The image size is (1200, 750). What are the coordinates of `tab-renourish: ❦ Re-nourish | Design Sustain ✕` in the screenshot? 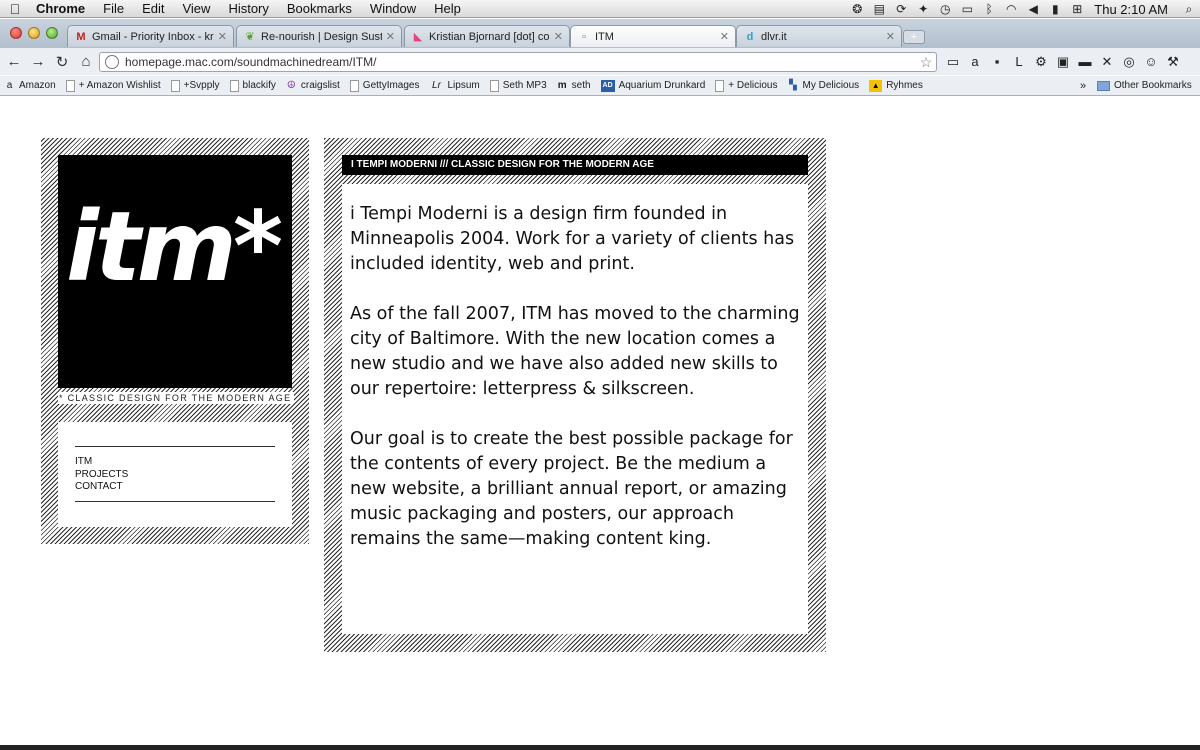 It's located at (319, 36).